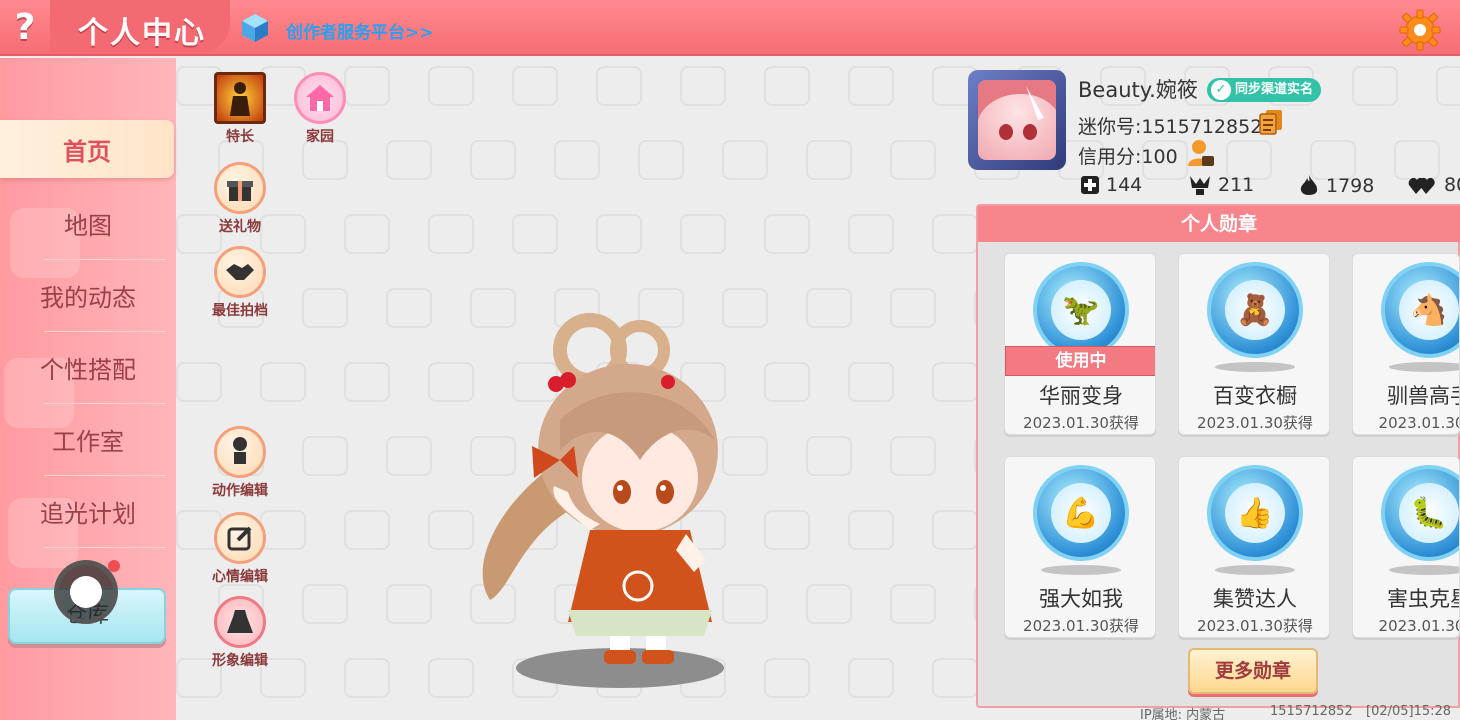 Image resolution: width=1460 pixels, height=720 pixels. Describe the element at coordinates (1254, 547) in the screenshot. I see `badge-card: 👍 集赞达人 2023.01.30获得` at that location.